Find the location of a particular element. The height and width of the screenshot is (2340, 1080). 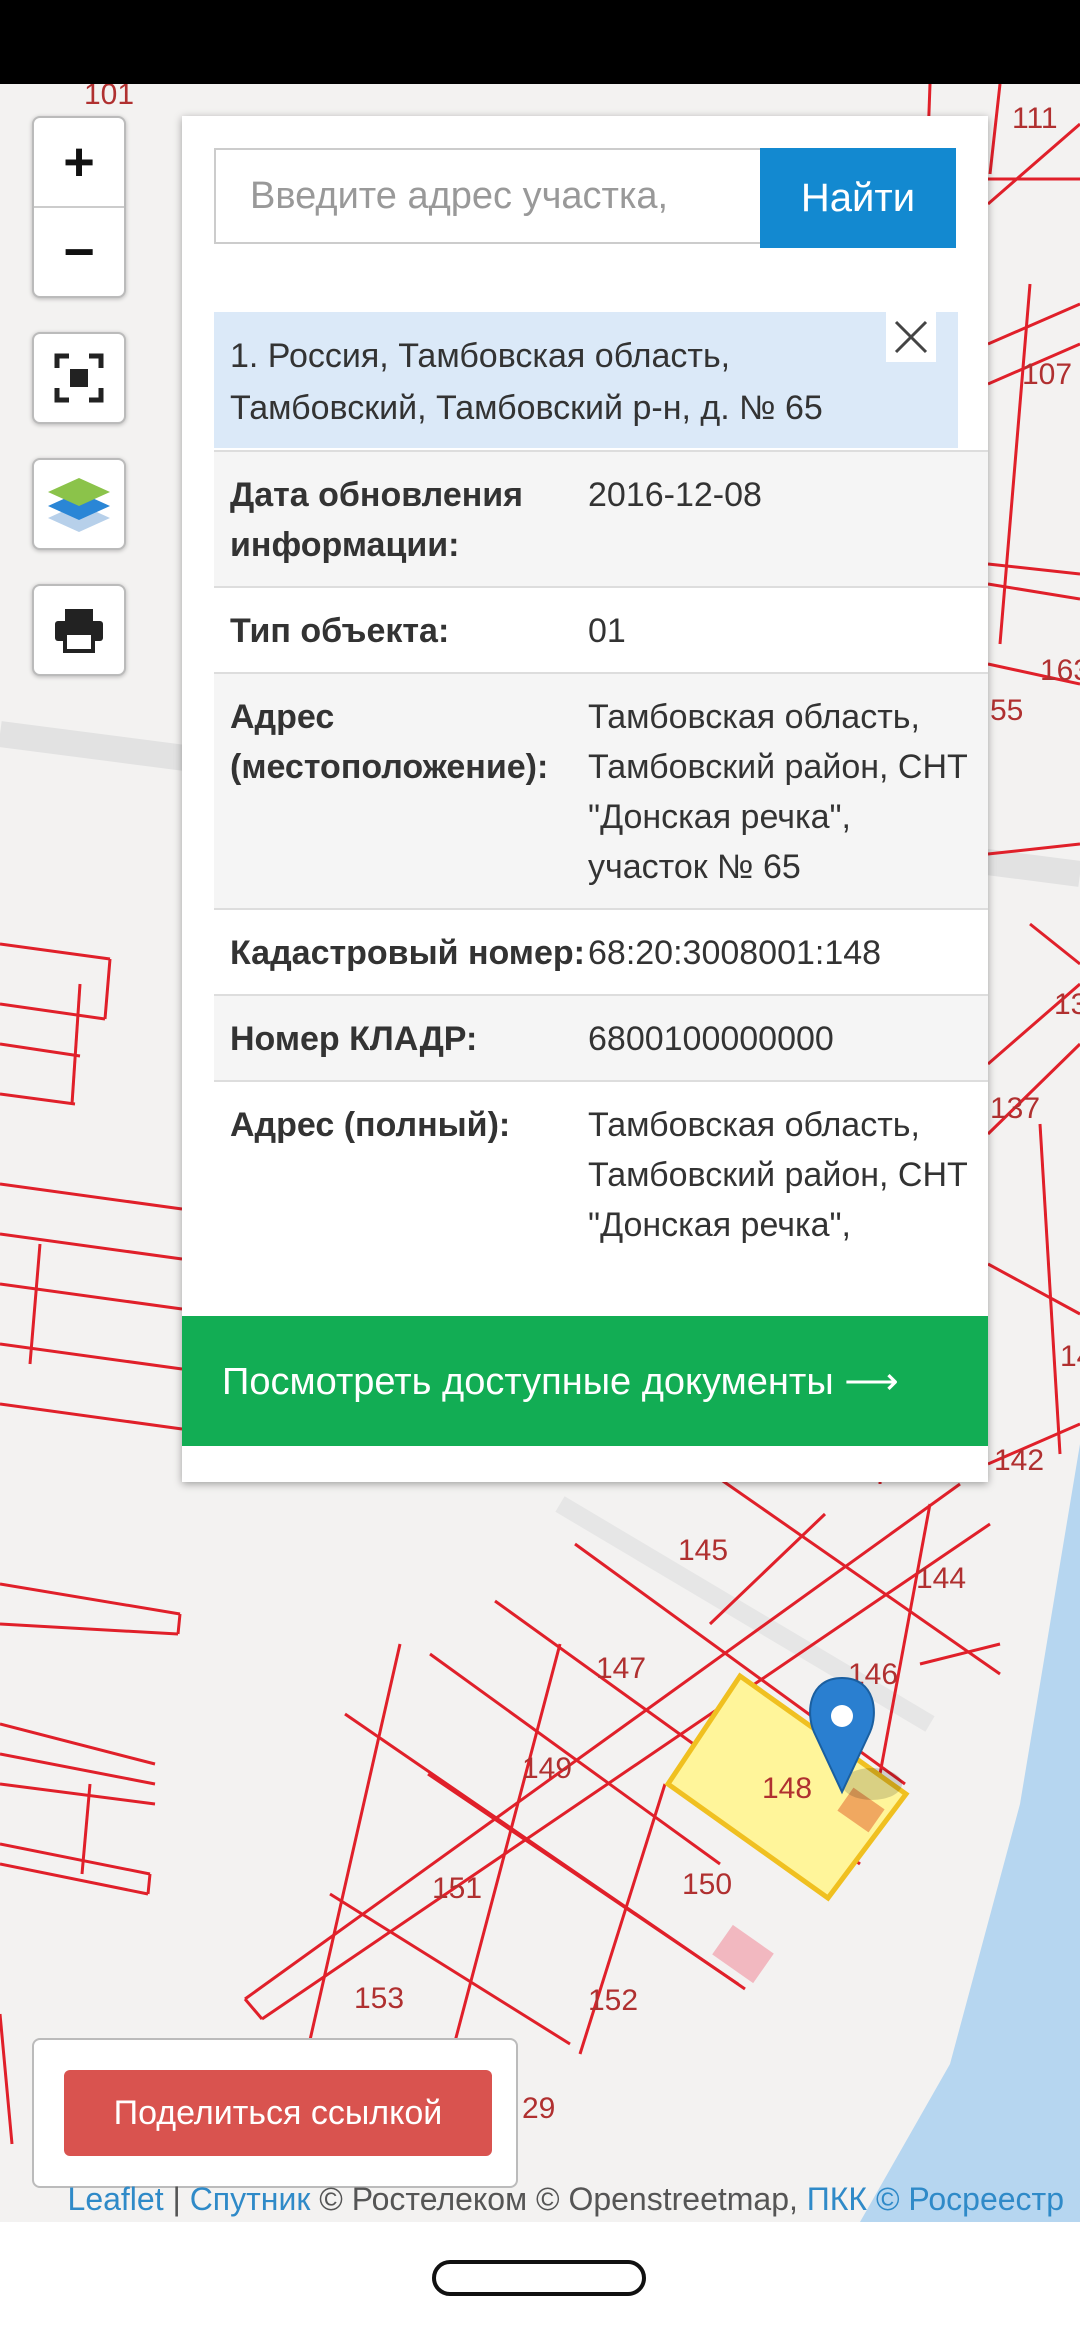

parcel-label: 101 is located at coordinates (109, 97).